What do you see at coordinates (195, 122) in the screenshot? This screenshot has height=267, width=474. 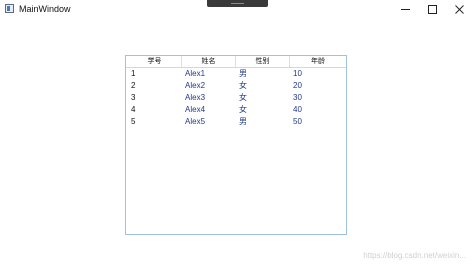 I see `cell-name: Alex5` at bounding box center [195, 122].